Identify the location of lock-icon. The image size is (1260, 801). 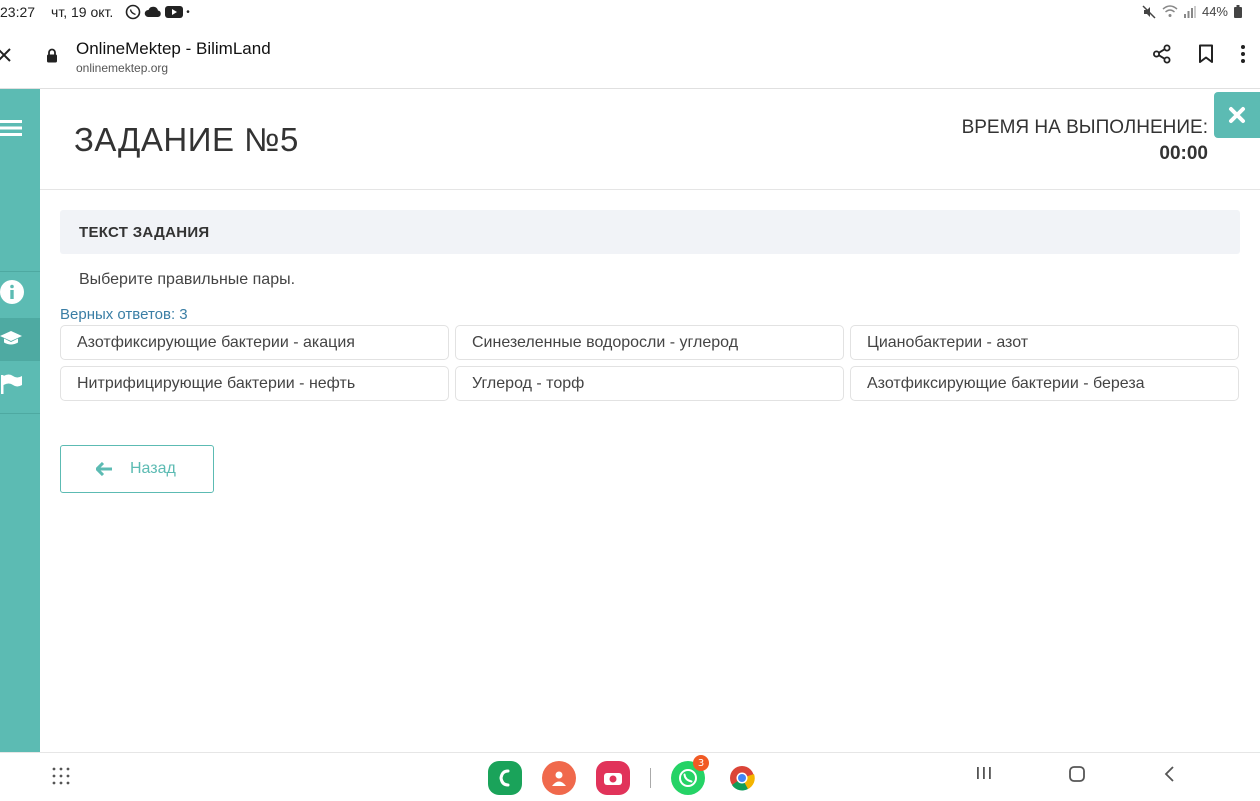
(52, 55).